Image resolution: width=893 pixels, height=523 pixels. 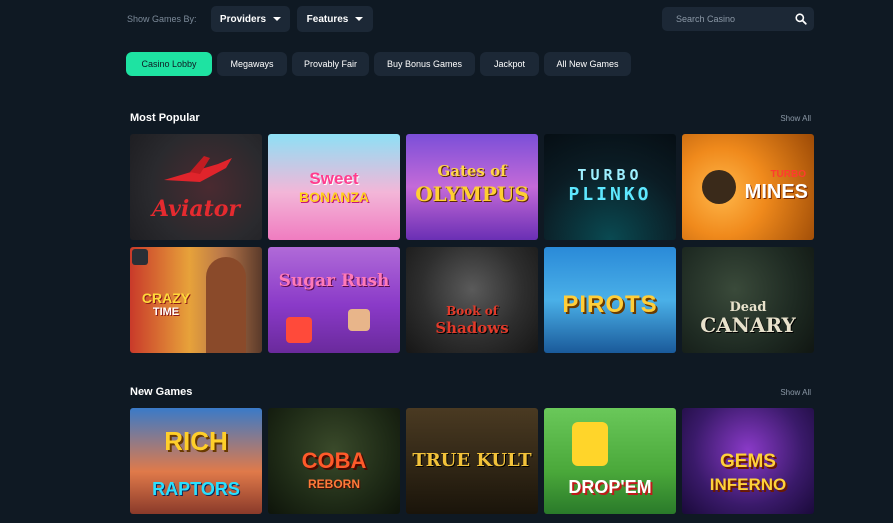 What do you see at coordinates (729, 19) in the screenshot?
I see `search-input` at bounding box center [729, 19].